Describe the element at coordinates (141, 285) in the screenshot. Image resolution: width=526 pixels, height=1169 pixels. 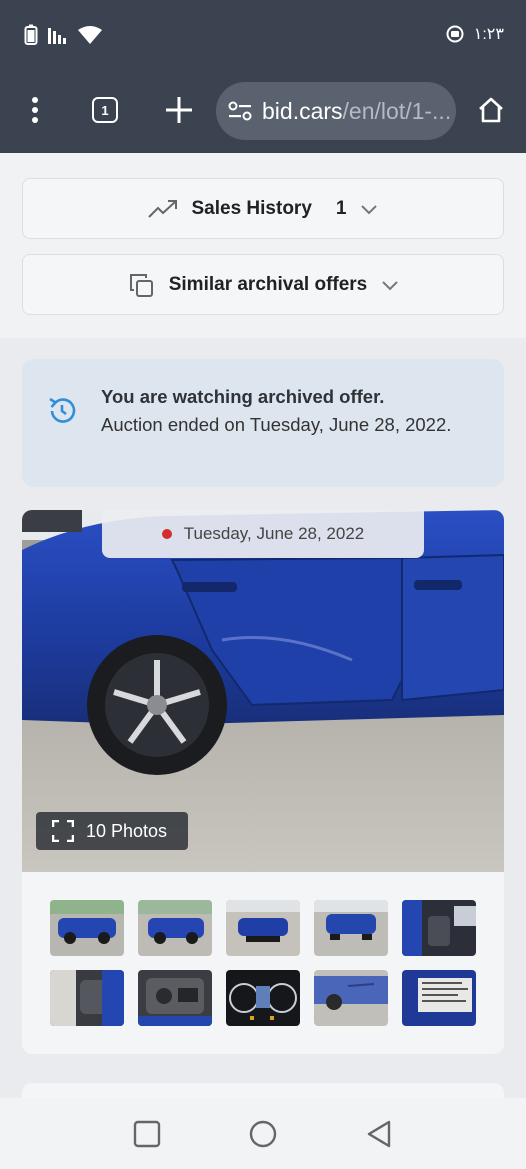
I see `copy-icon` at that location.